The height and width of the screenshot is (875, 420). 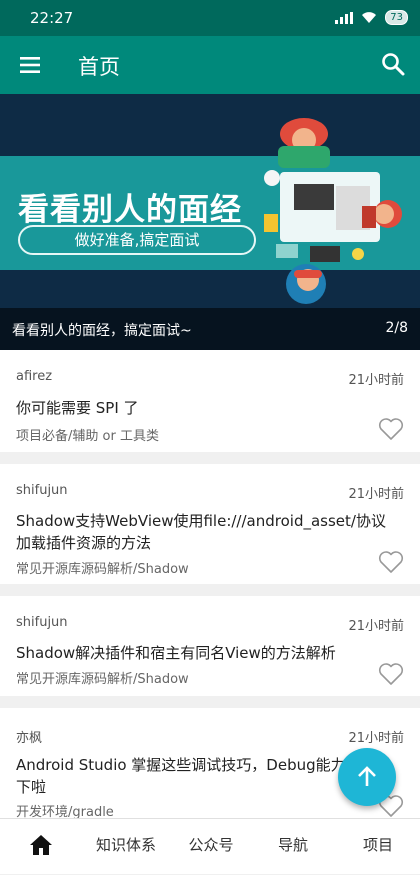 What do you see at coordinates (126, 847) in the screenshot?
I see `nav-knowledge: 知识体系` at bounding box center [126, 847].